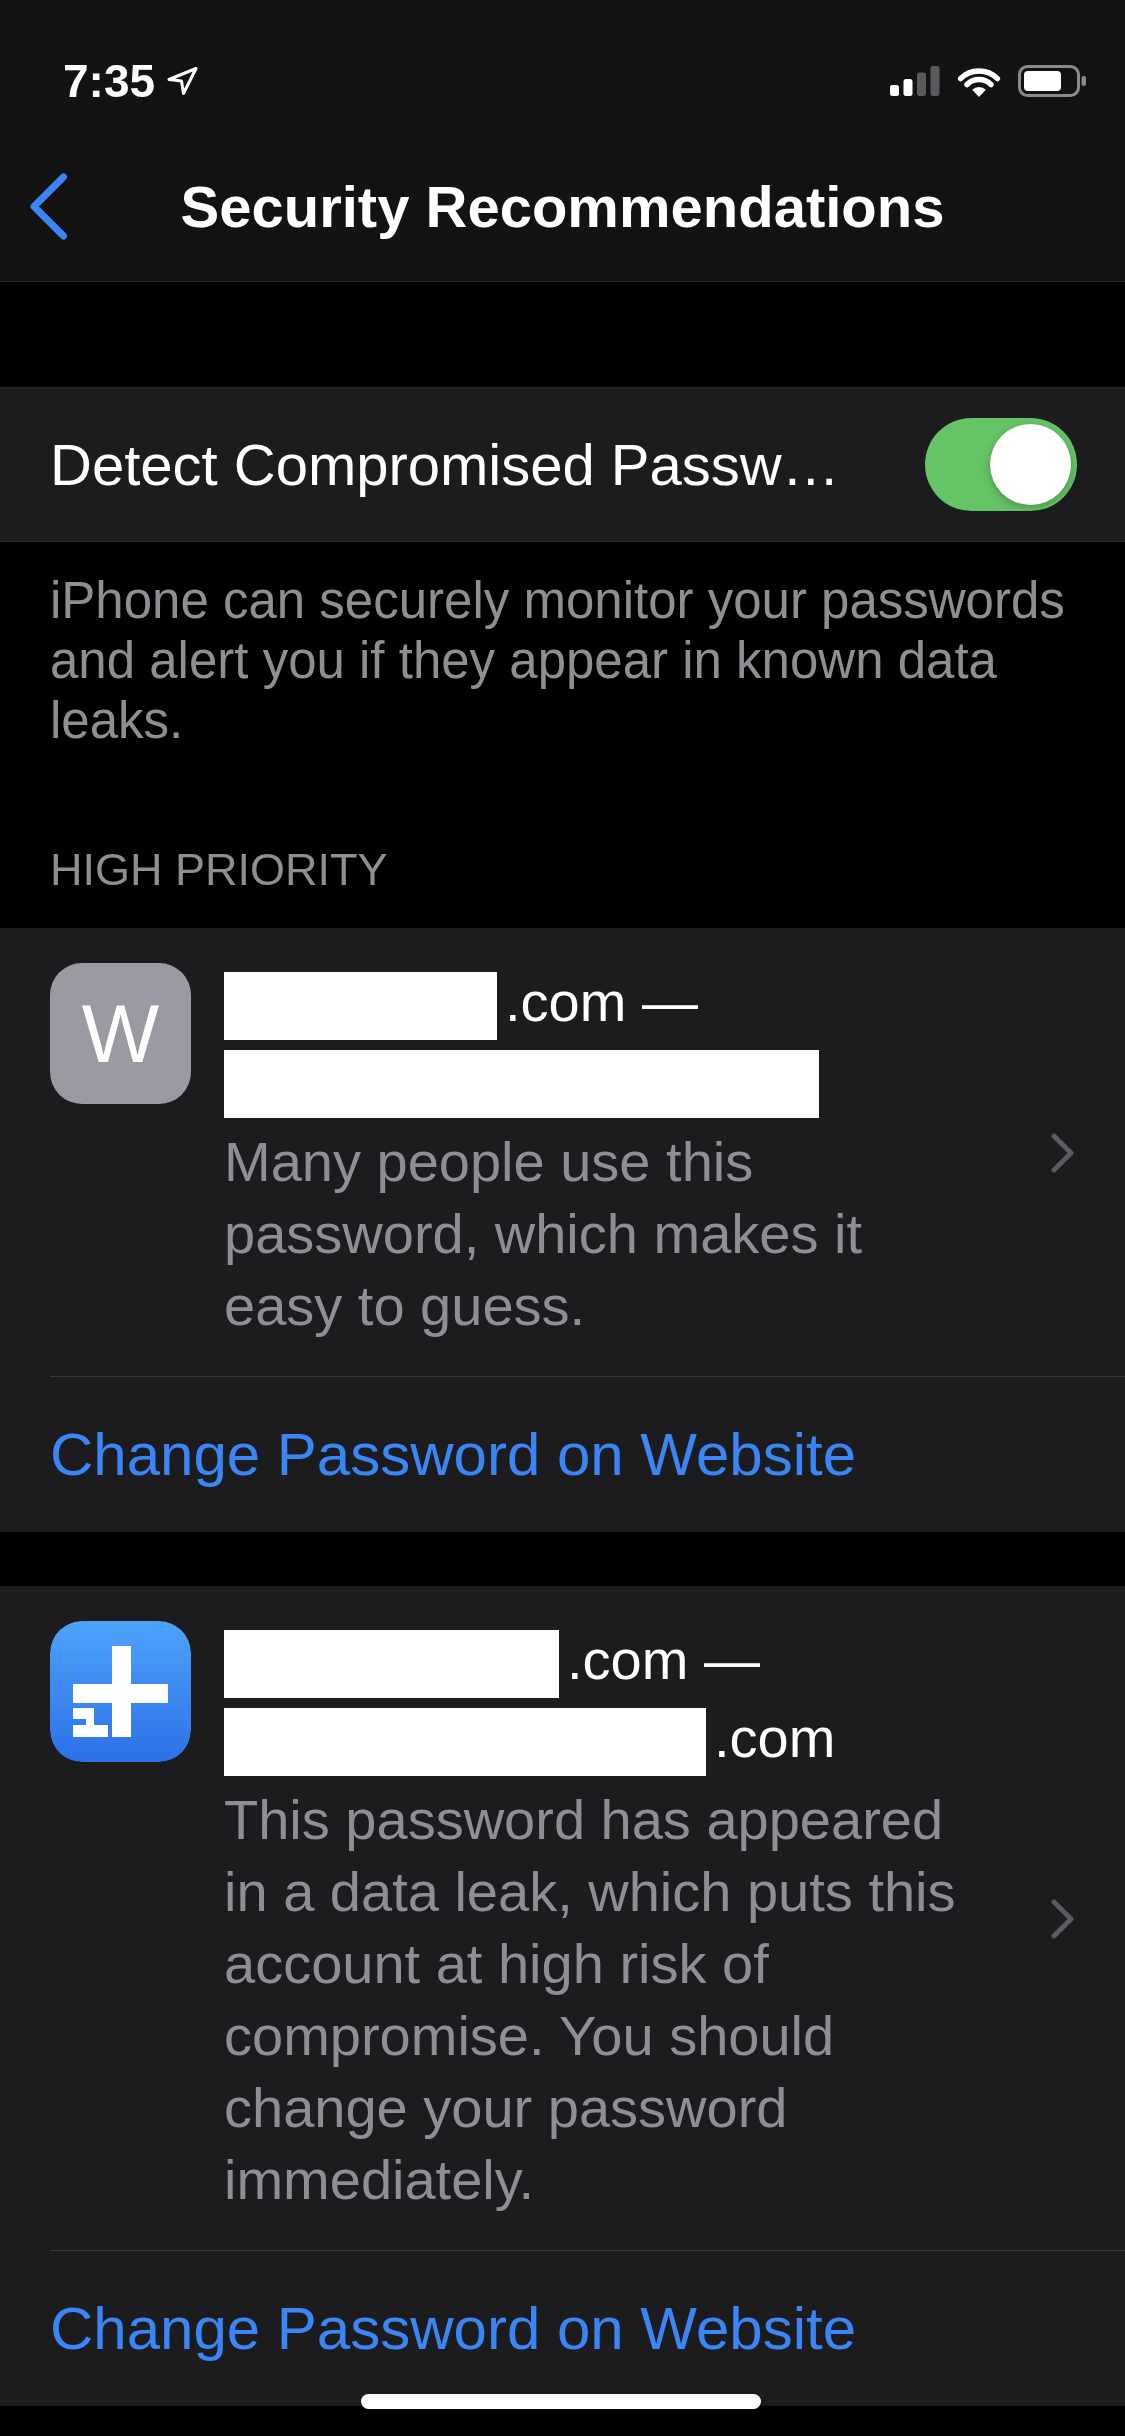  I want to click on recommendation-text: This password has appeared in a data leak, which puts this account at high risk of compromise. You should change your password immediately., so click(590, 2000).